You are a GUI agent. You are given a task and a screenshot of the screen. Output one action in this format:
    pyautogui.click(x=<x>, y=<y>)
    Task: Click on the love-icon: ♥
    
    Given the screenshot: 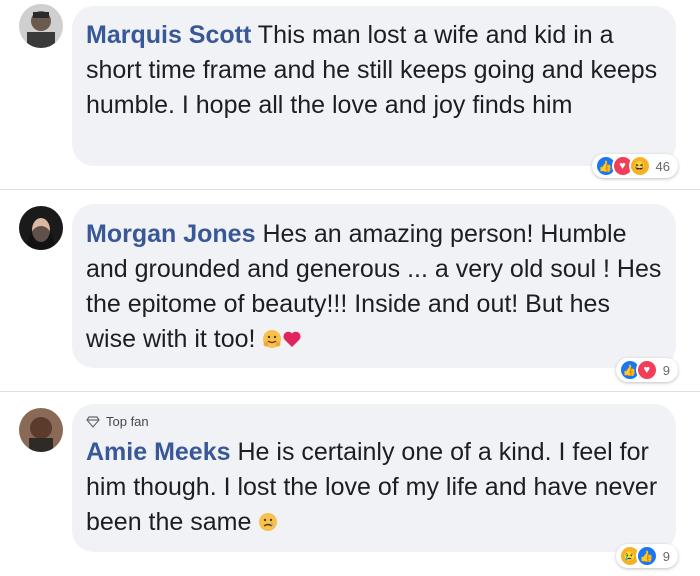 What is the action you would take?
    pyautogui.click(x=646, y=370)
    